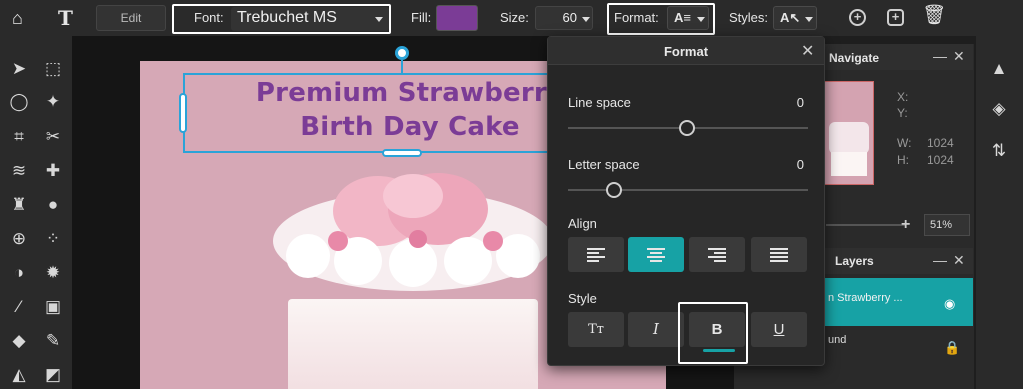 This screenshot has height=389, width=1023. I want to click on size-label: Size:, so click(514, 17).